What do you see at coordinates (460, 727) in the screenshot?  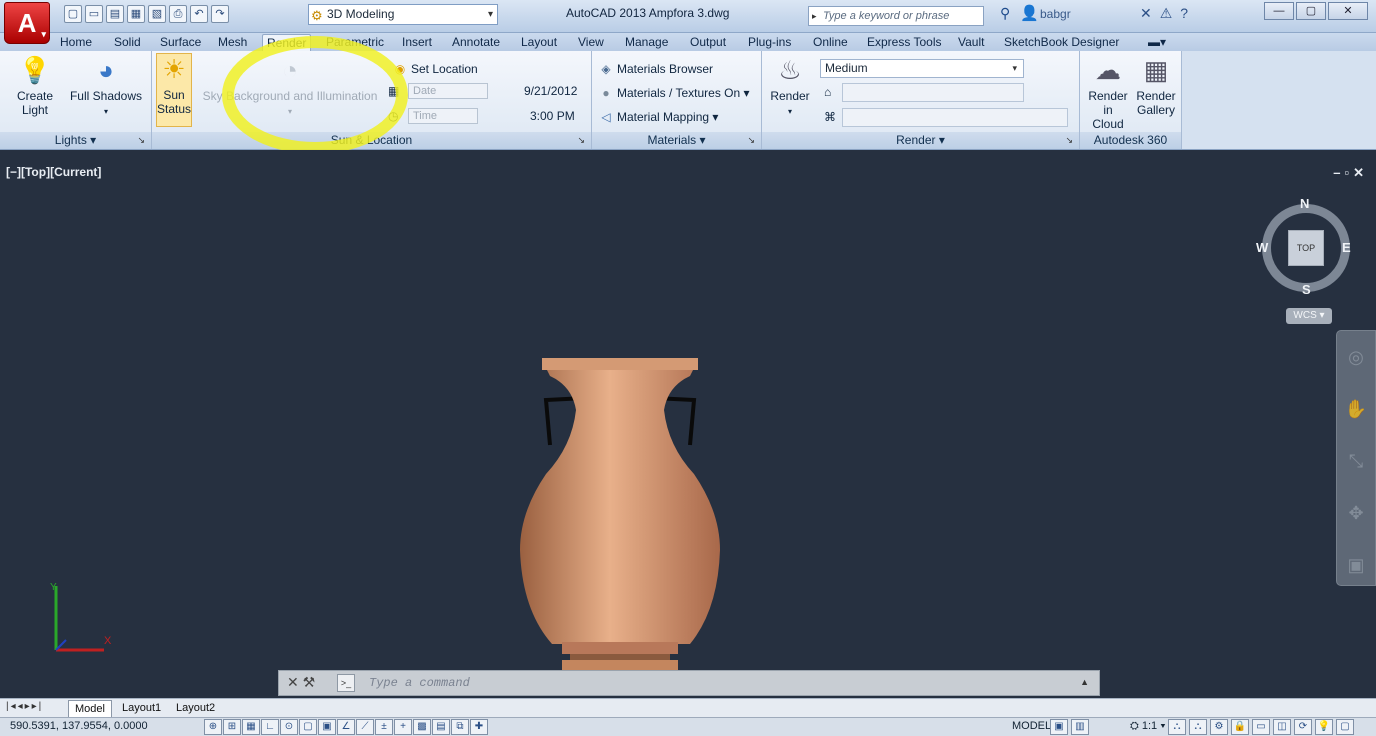 I see `selection-cycling-icon: ⧉` at bounding box center [460, 727].